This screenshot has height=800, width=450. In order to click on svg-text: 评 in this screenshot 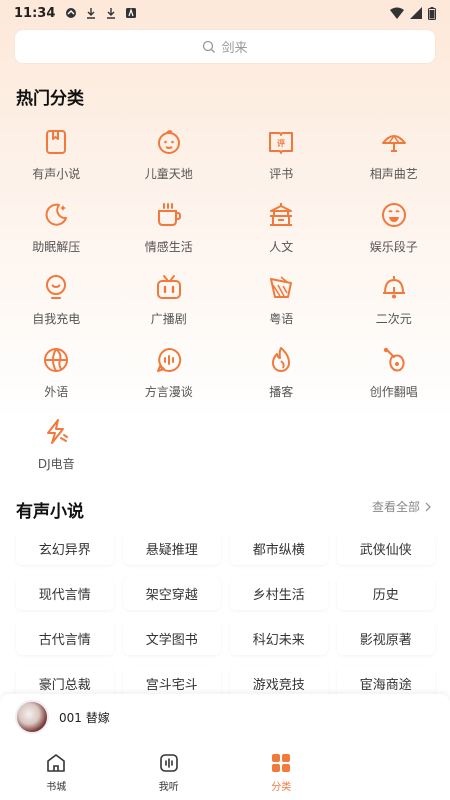, I will do `click(281, 143)`.